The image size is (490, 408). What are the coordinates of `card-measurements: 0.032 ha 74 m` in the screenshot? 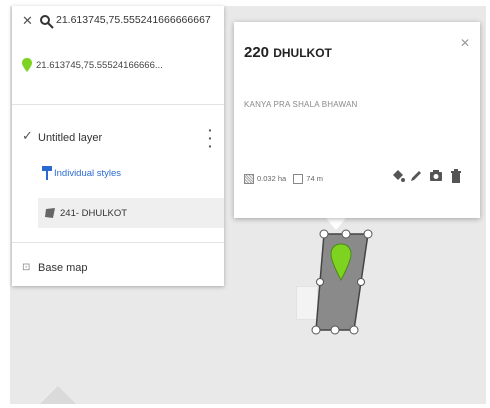 It's located at (283, 179).